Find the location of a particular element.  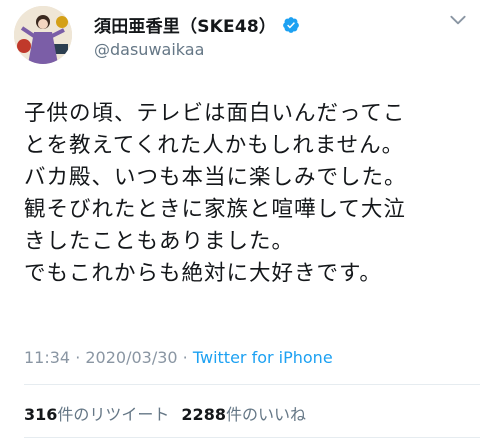

tweet-line: バカ殿、いつも本当に楽しみでした。 is located at coordinates (215, 177).